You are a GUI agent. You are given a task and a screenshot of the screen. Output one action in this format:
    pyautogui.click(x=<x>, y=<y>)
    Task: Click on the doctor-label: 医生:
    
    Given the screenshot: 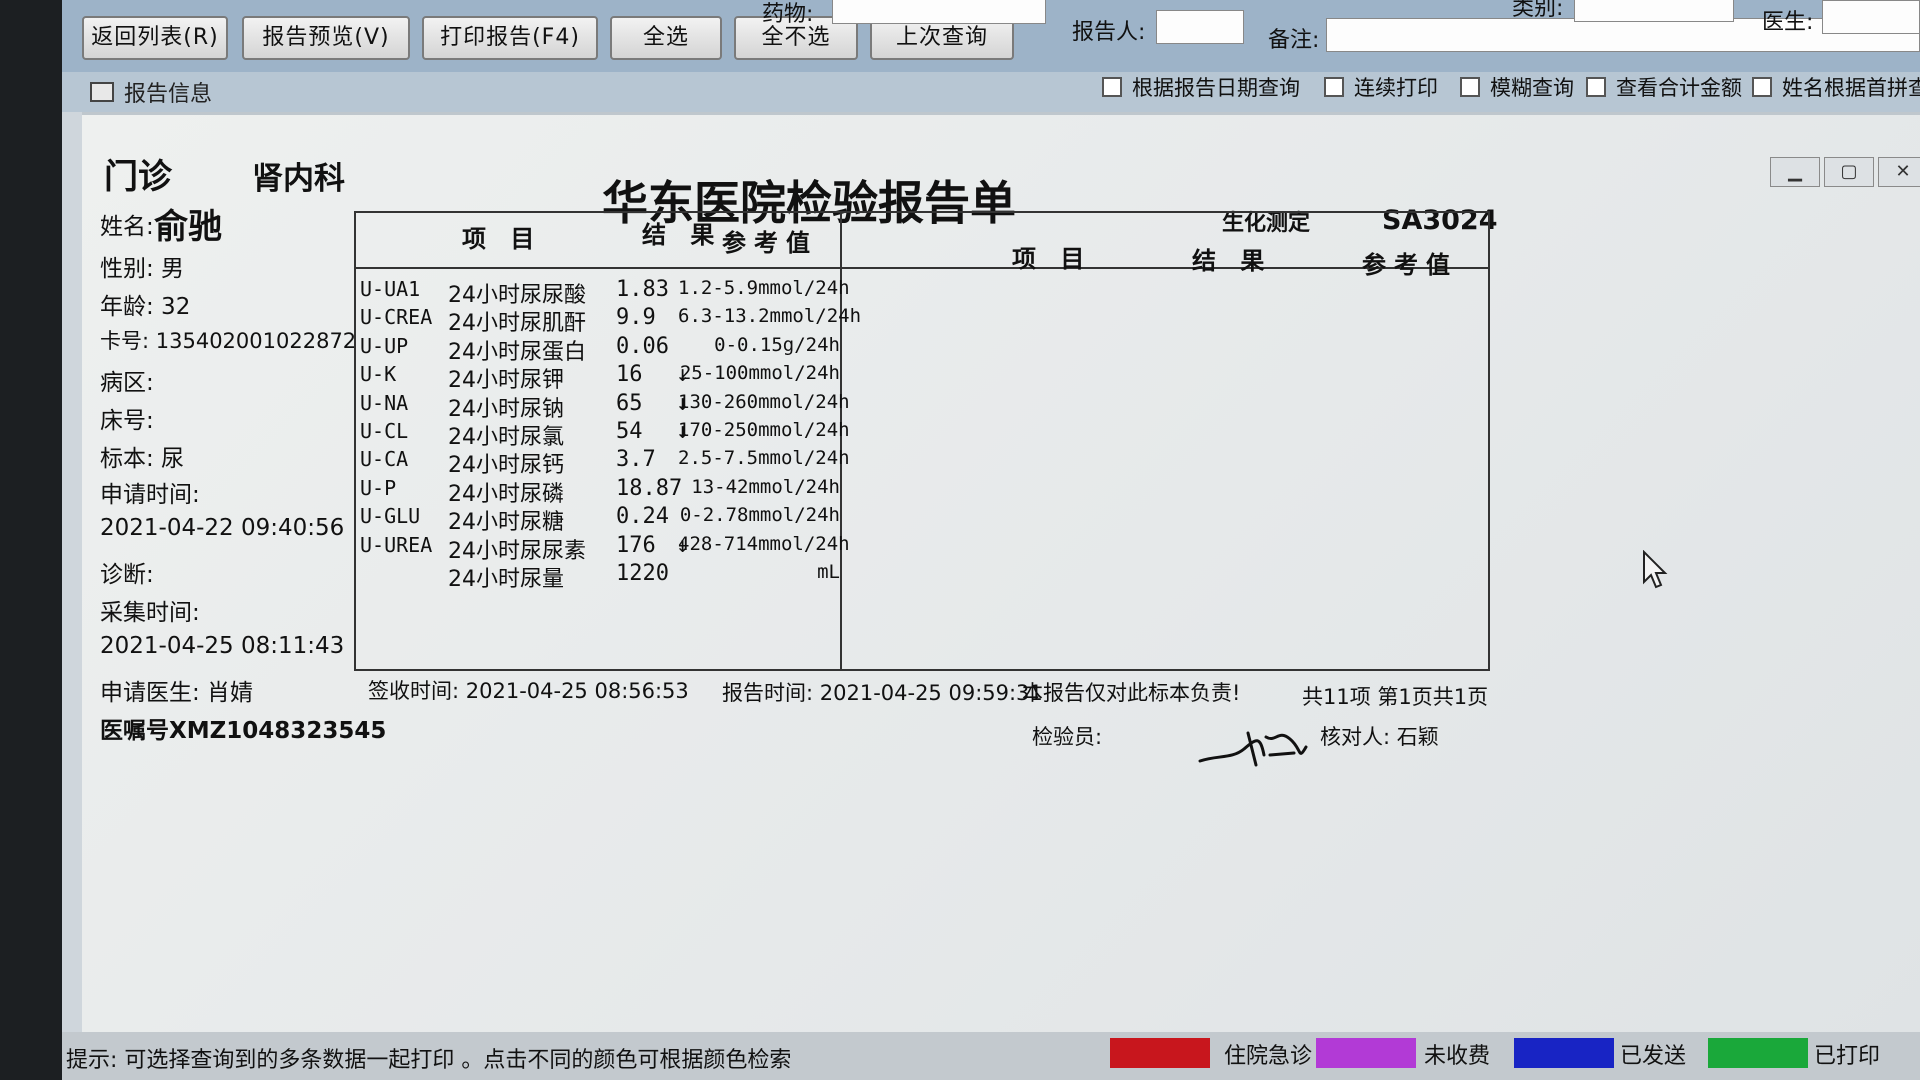 What is the action you would take?
    pyautogui.click(x=1788, y=22)
    